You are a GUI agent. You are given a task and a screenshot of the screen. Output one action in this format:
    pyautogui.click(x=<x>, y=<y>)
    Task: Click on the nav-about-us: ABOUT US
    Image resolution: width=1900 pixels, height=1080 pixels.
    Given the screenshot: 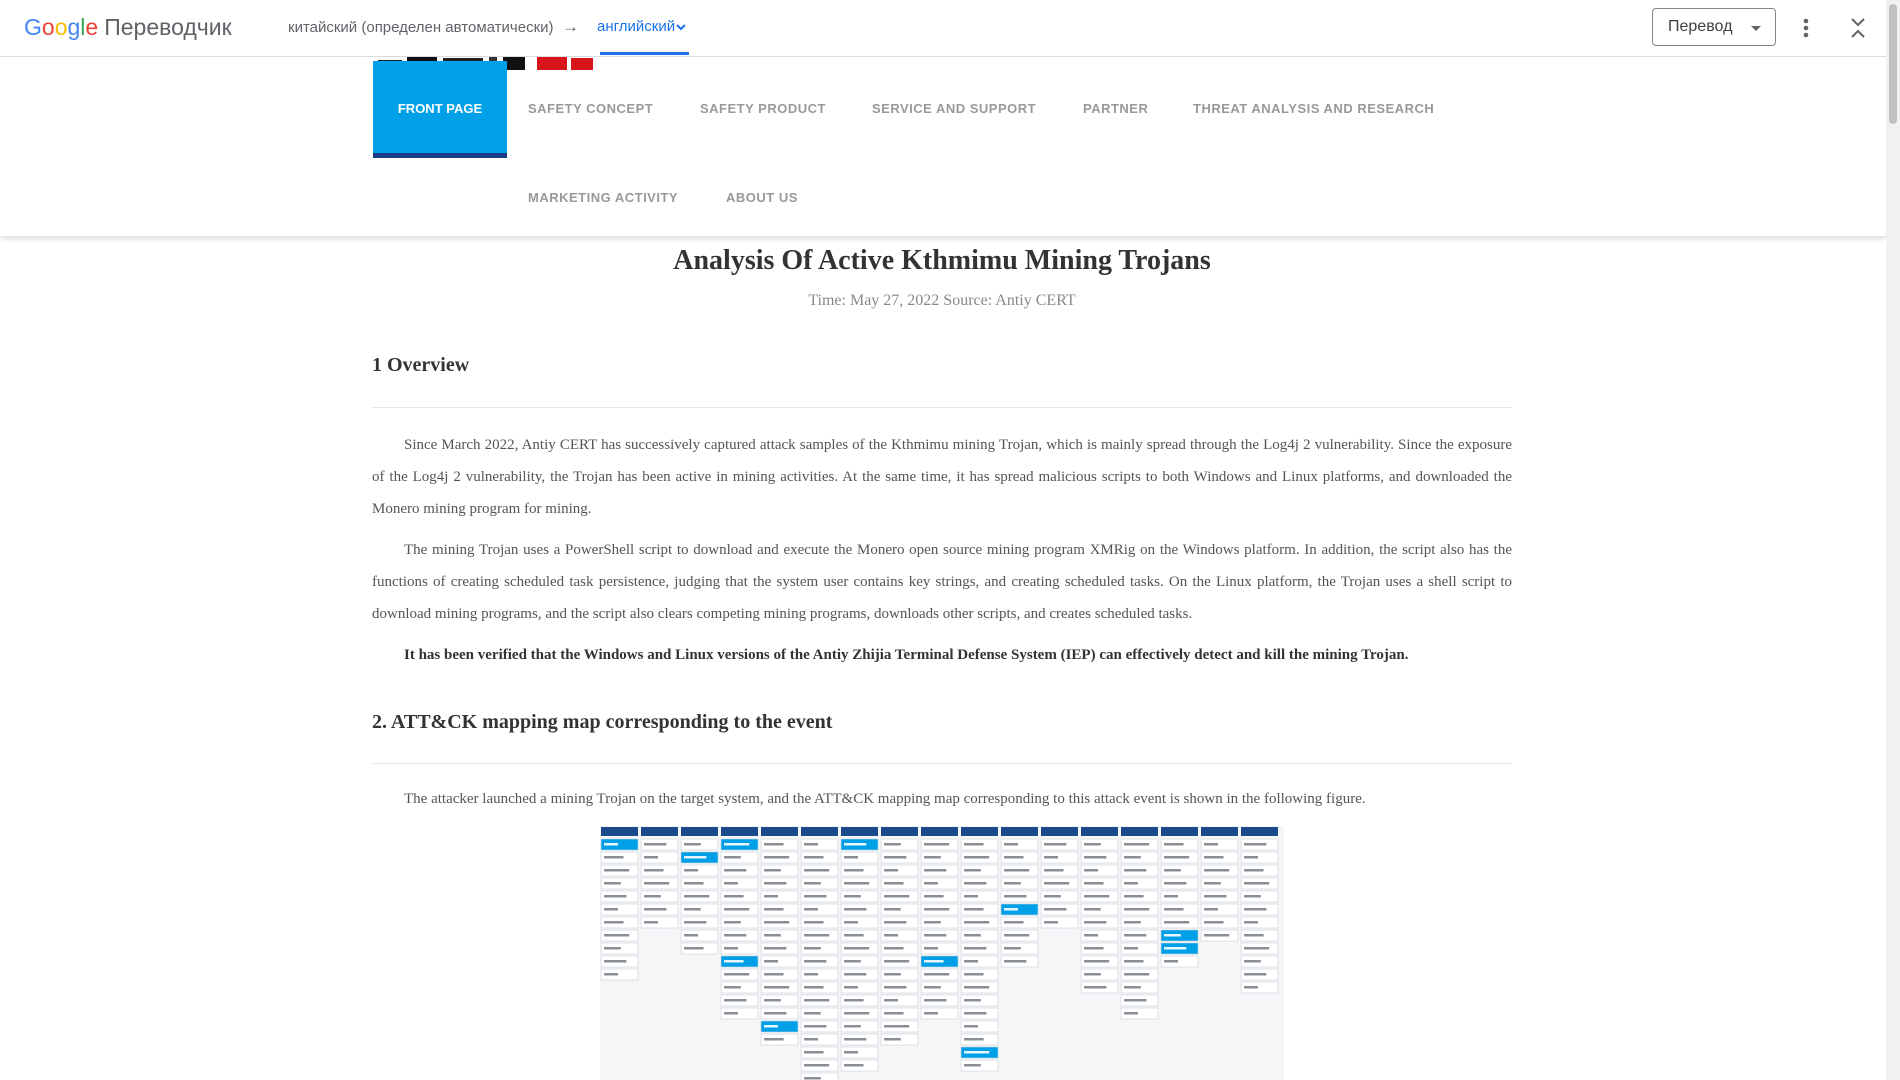 What is the action you would take?
    pyautogui.click(x=762, y=197)
    